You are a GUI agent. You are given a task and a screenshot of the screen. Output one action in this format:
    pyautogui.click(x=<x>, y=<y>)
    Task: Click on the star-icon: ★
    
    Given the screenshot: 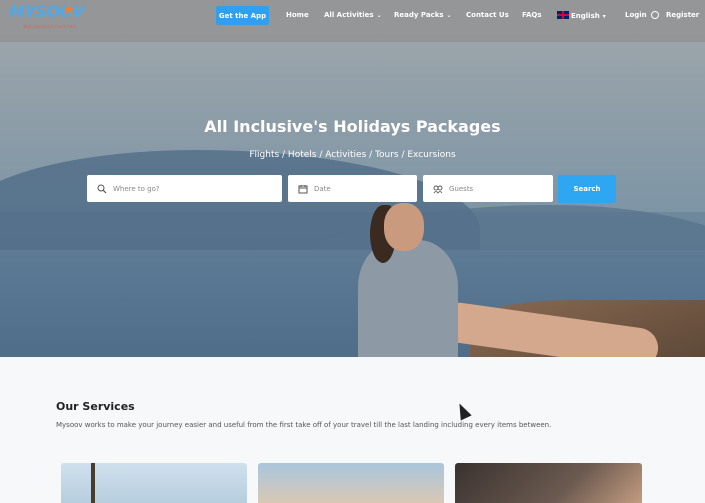 What is the action you would take?
    pyautogui.click(x=69, y=10)
    